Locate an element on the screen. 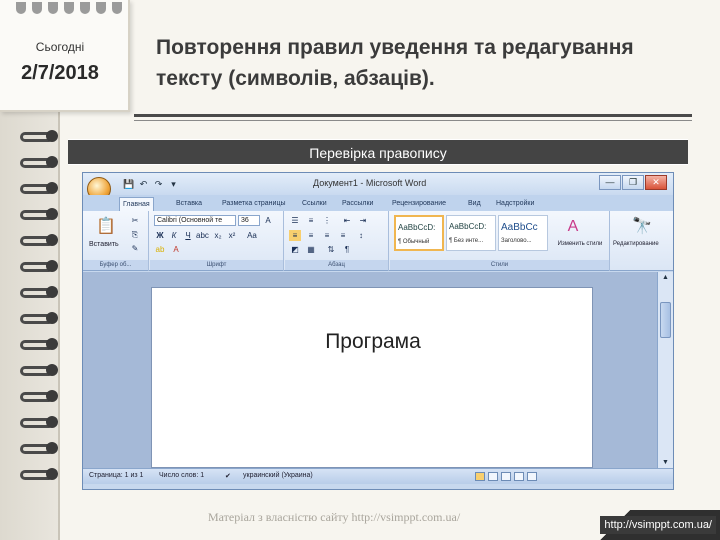 The image size is (720, 540). subscript-icon: x₂ is located at coordinates (218, 235).